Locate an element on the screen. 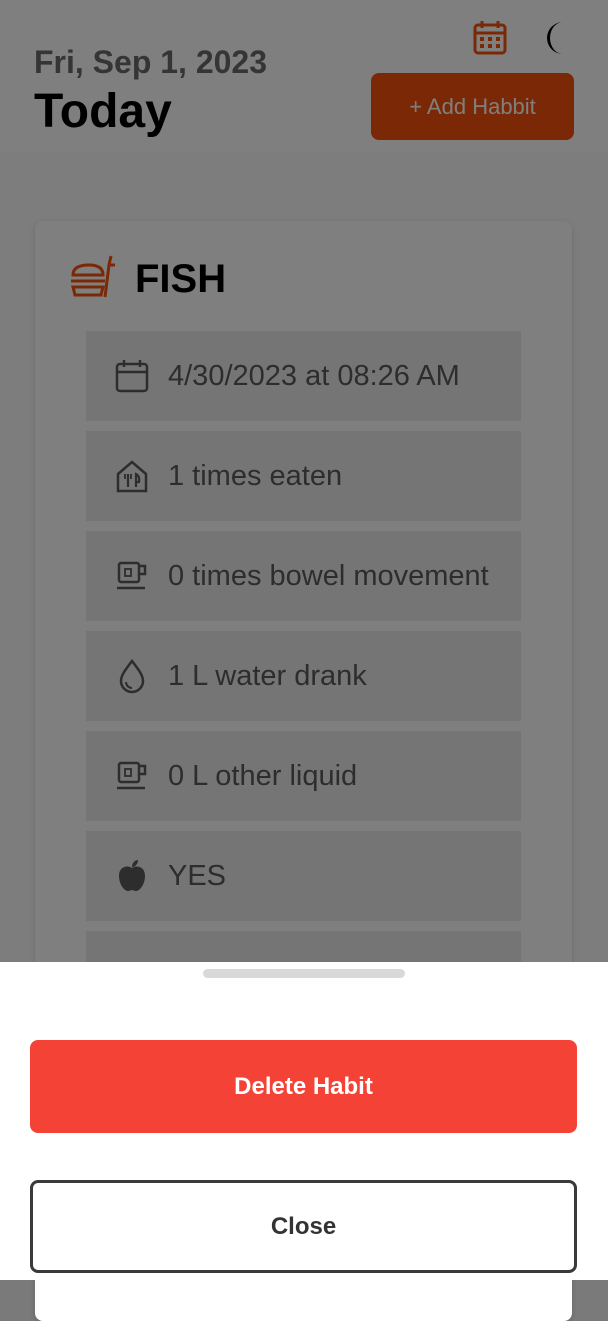  drag-handle is located at coordinates (304, 973).